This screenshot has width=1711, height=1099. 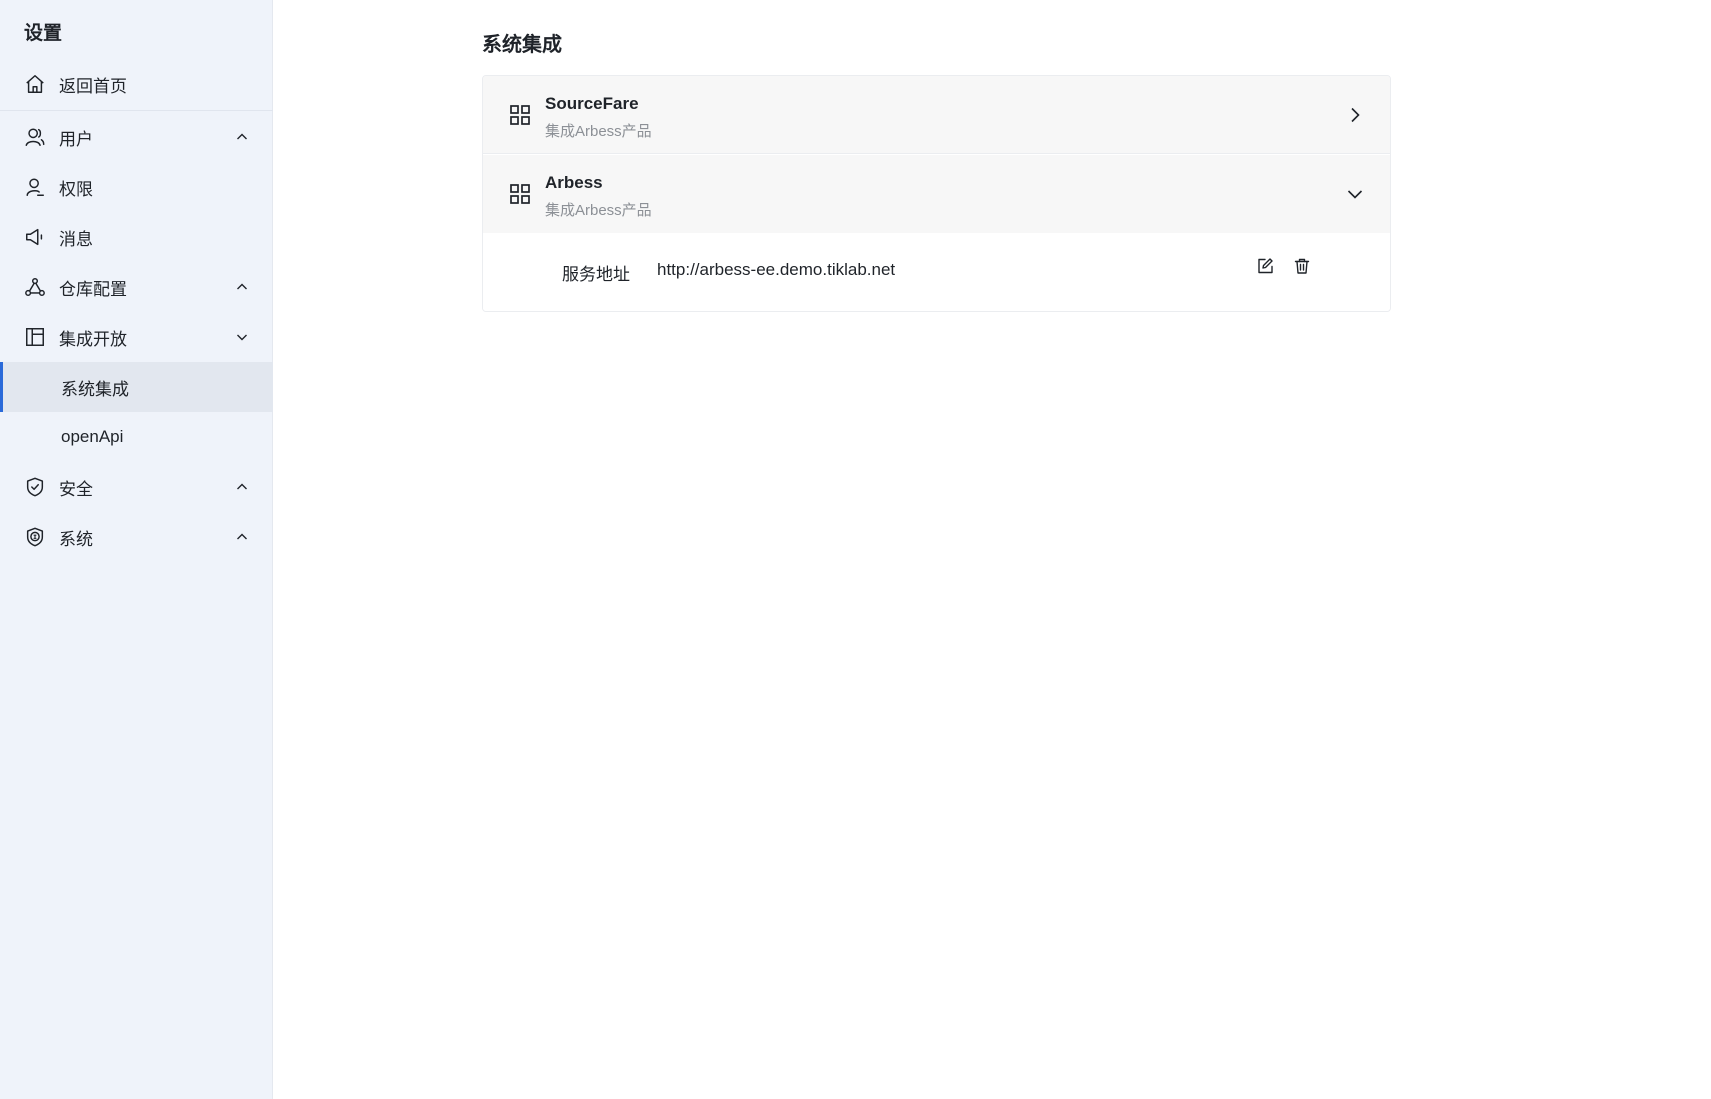 I want to click on layout-icon, so click(x=35, y=337).